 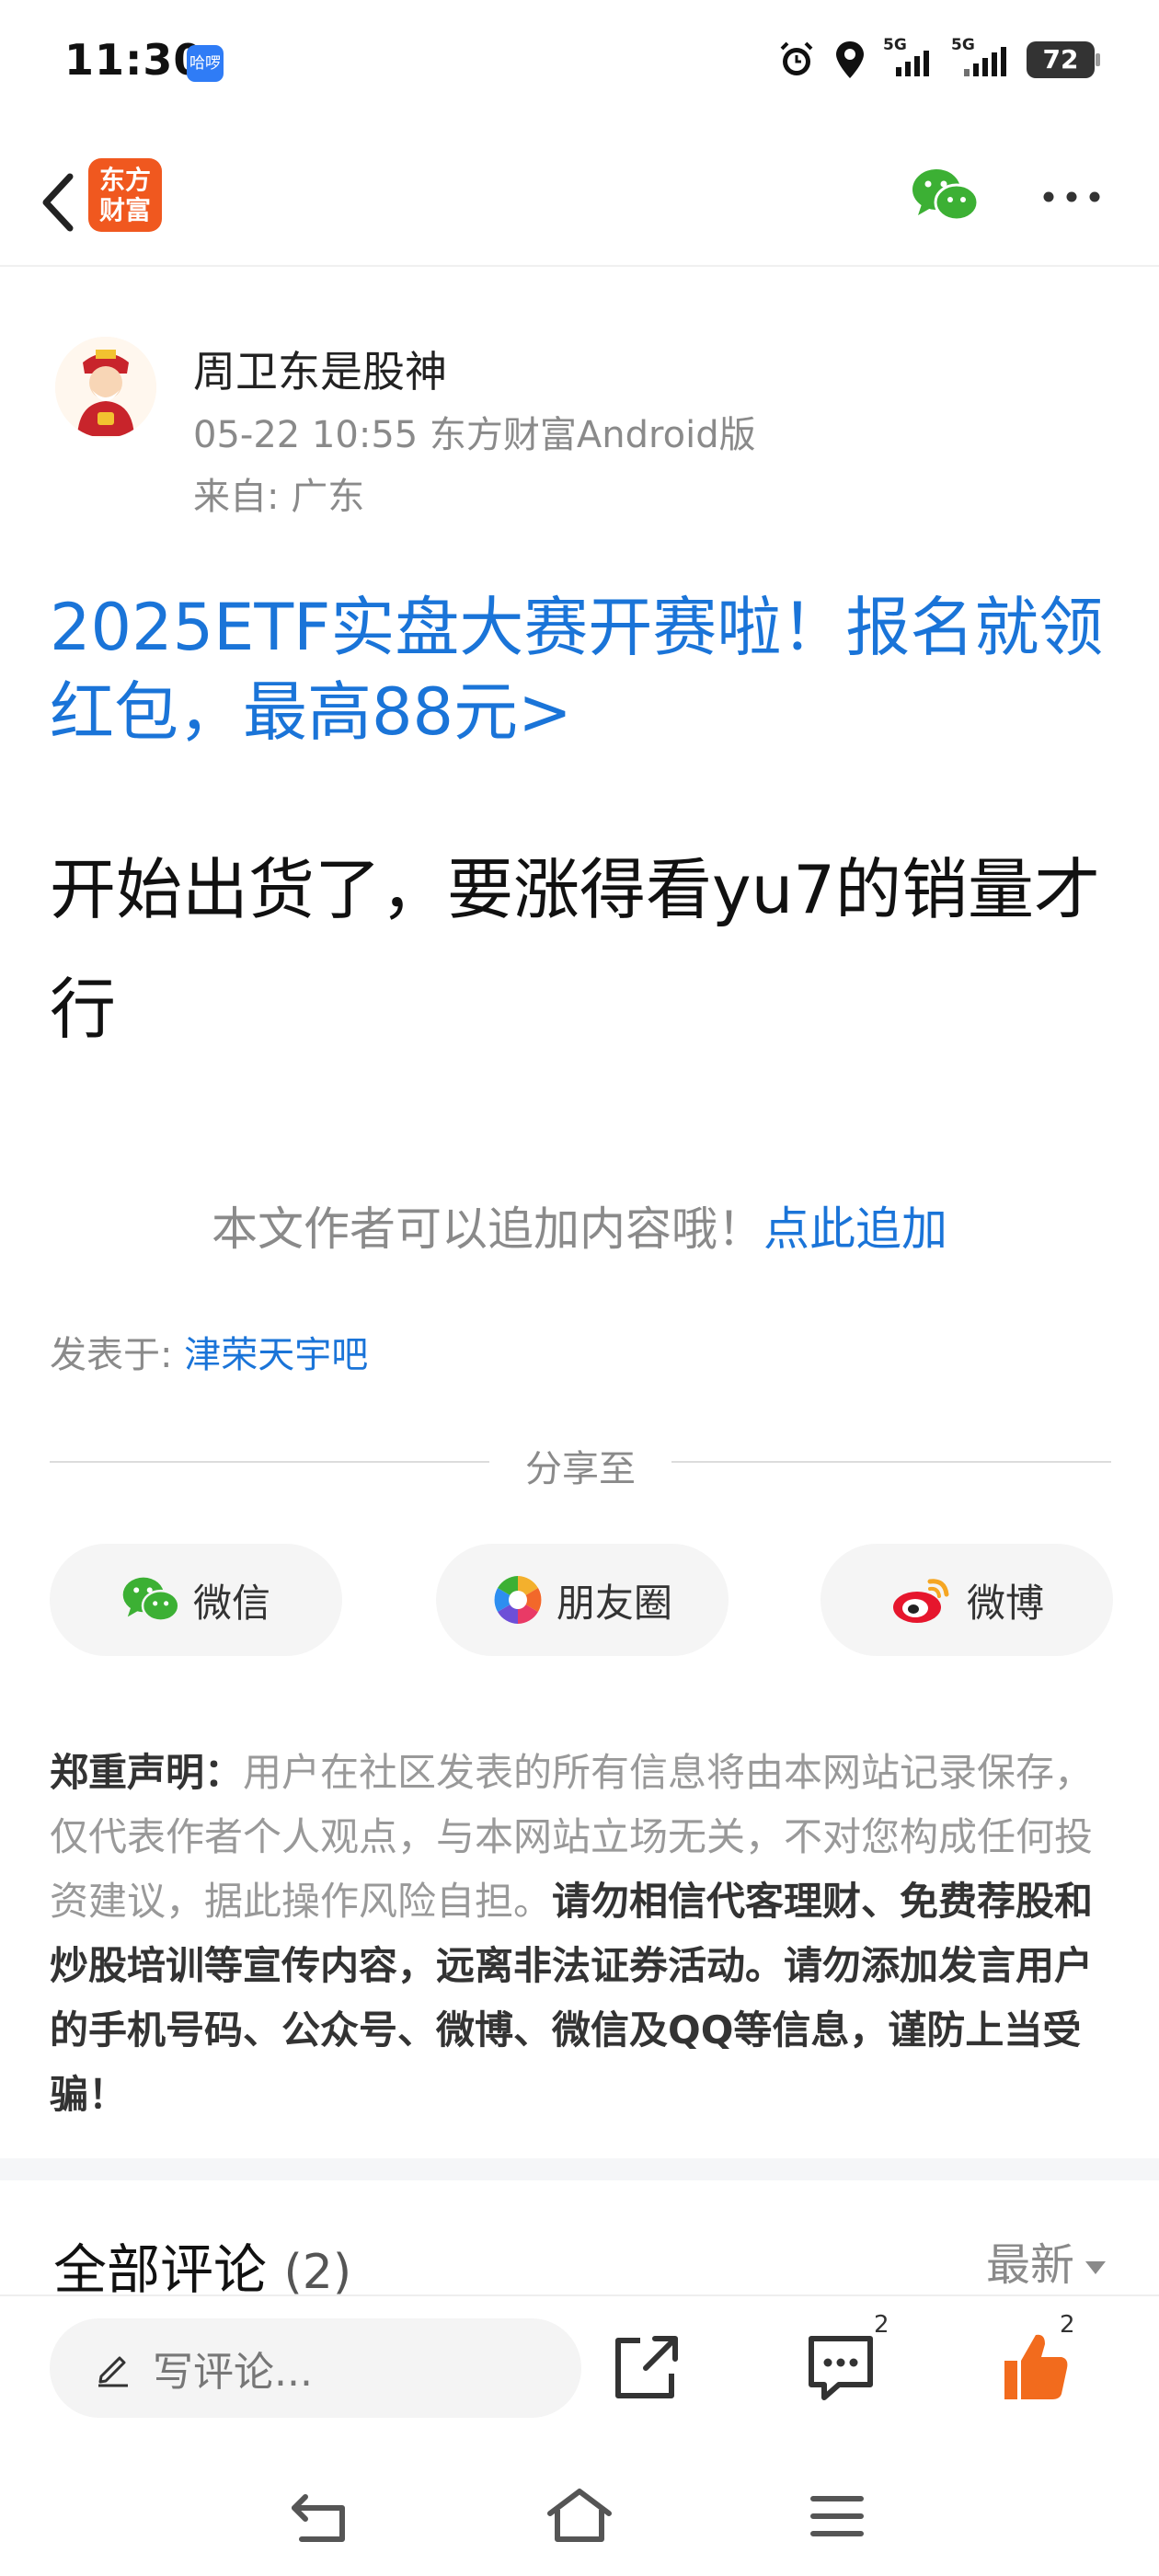 What do you see at coordinates (322, 2516) in the screenshot?
I see `system-back-icon` at bounding box center [322, 2516].